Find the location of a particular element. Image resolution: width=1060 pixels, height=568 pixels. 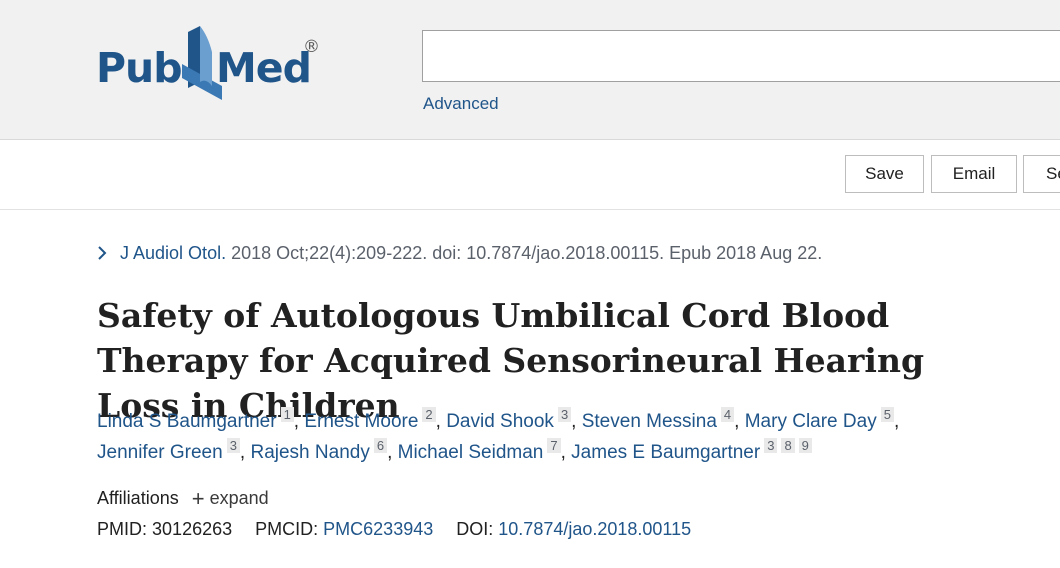

affiliation-number: 1 is located at coordinates (287, 414).